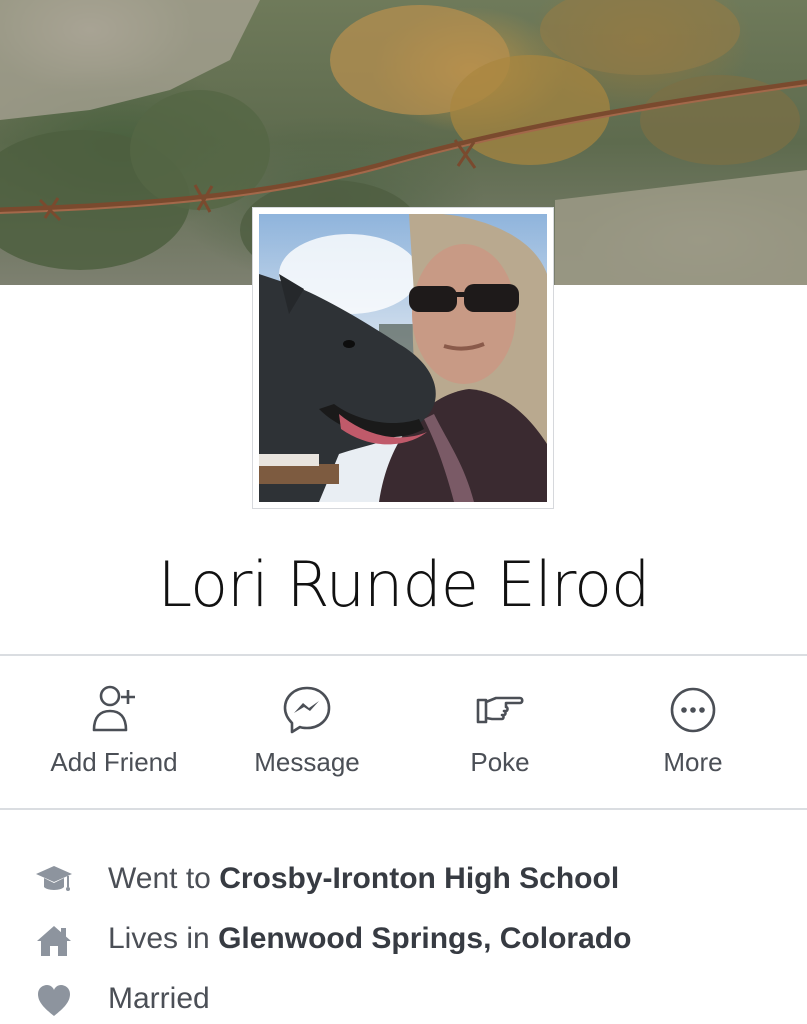  Describe the element at coordinates (404, 584) in the screenshot. I see `profile-name: Lori Runde Elrod` at that location.